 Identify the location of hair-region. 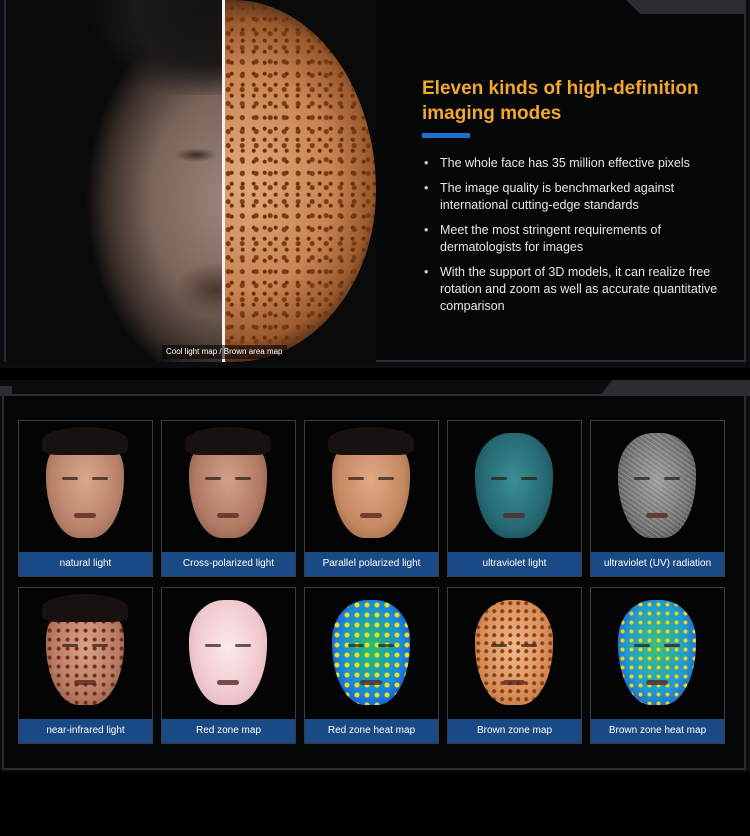
(151, 47).